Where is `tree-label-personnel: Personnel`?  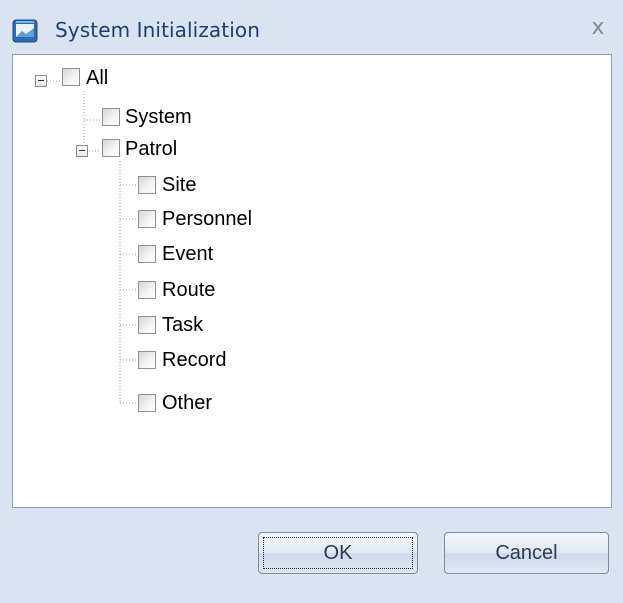
tree-label-personnel: Personnel is located at coordinates (207, 219).